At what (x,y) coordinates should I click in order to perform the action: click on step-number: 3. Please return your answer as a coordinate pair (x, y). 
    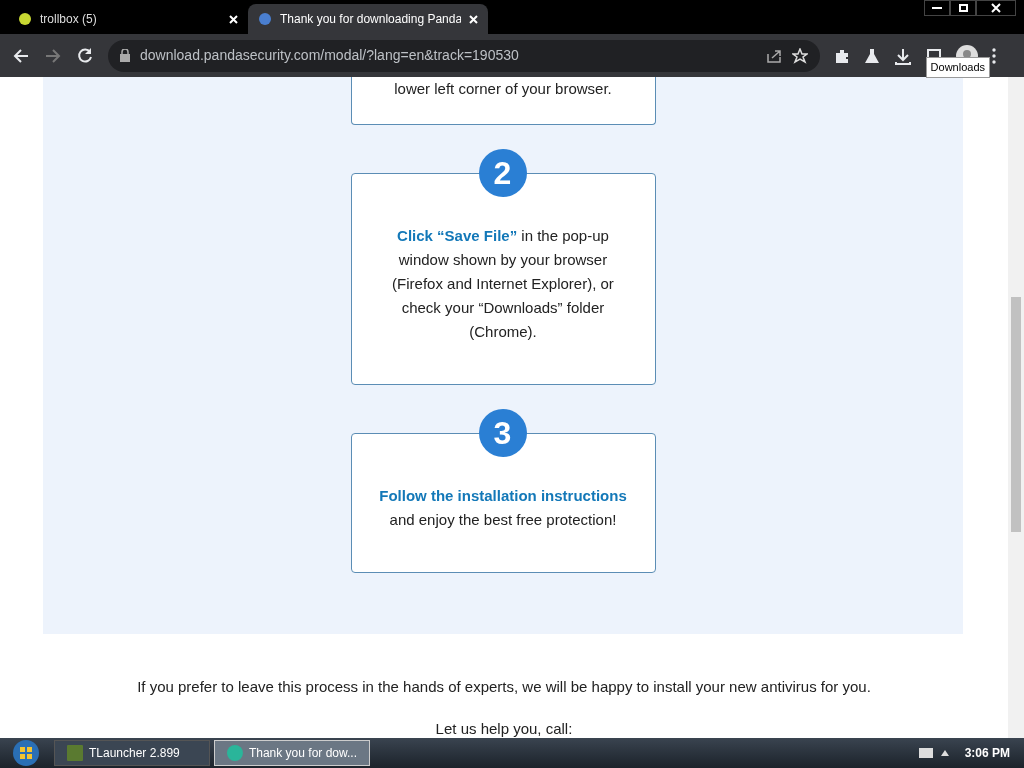
    Looking at the image, I should click on (502, 433).